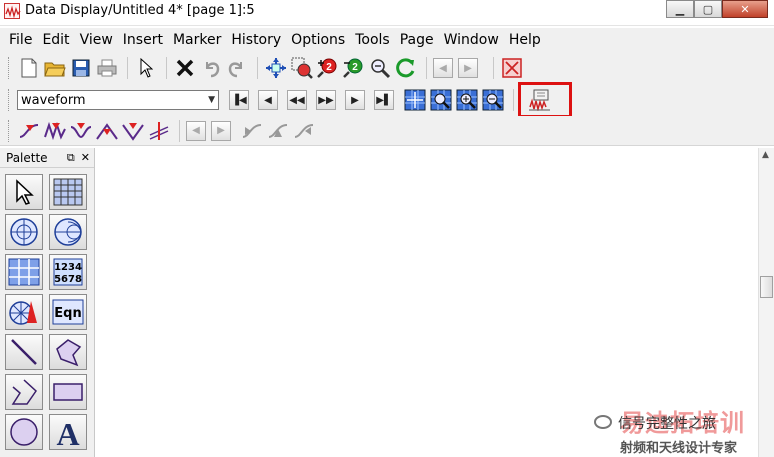 The width and height of the screenshot is (774, 457). Describe the element at coordinates (680, 9) in the screenshot. I see `minimize-button: ▁` at that location.